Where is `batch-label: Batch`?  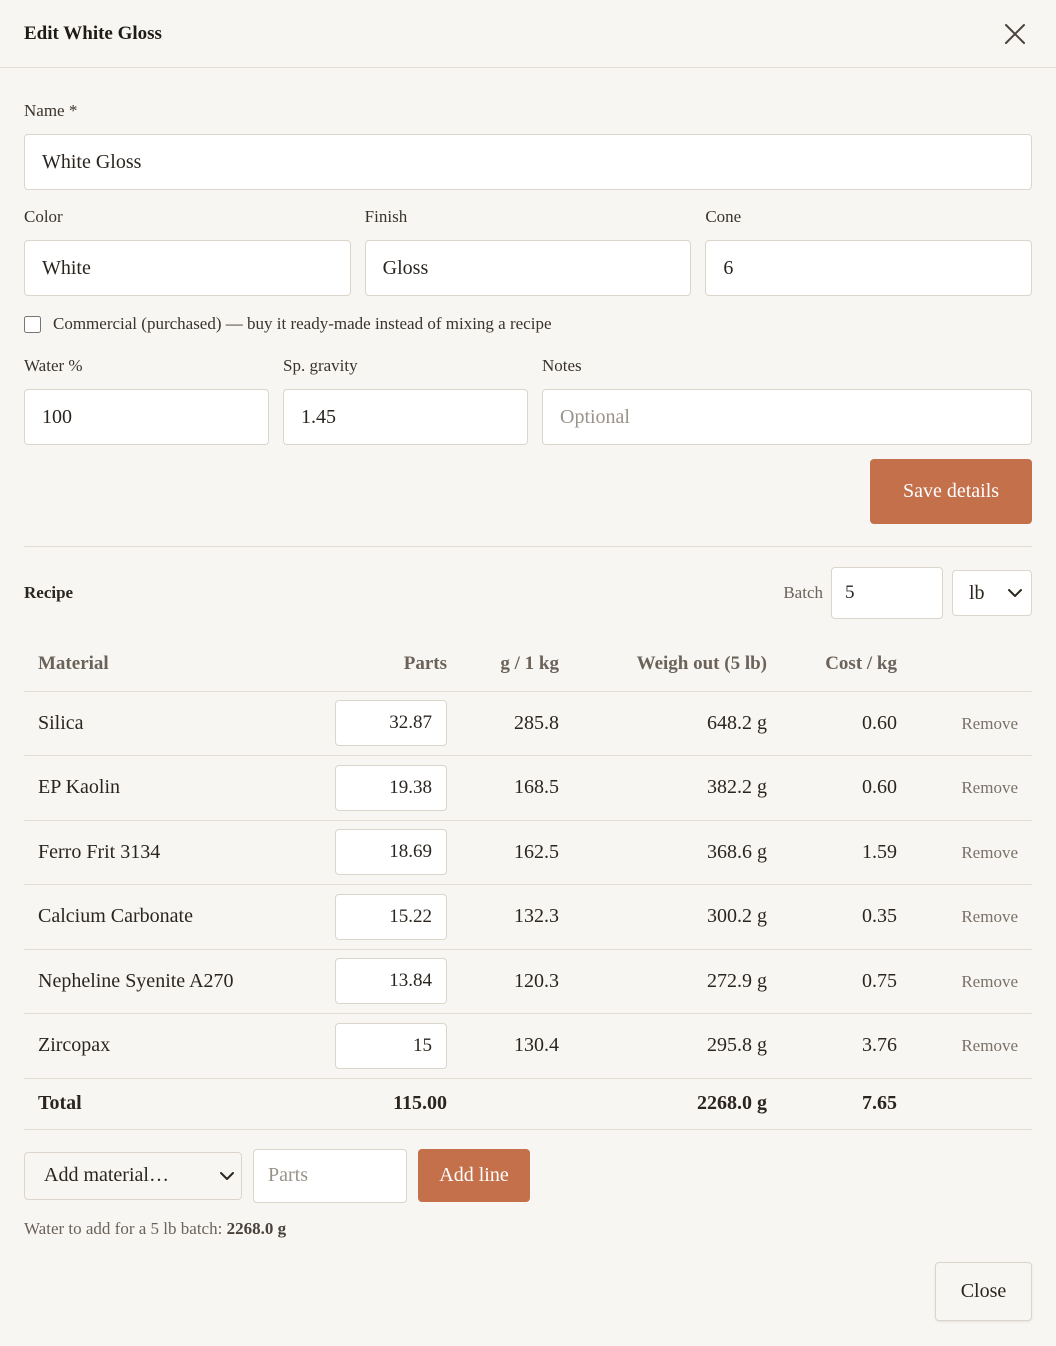
batch-label: Batch is located at coordinates (803, 592).